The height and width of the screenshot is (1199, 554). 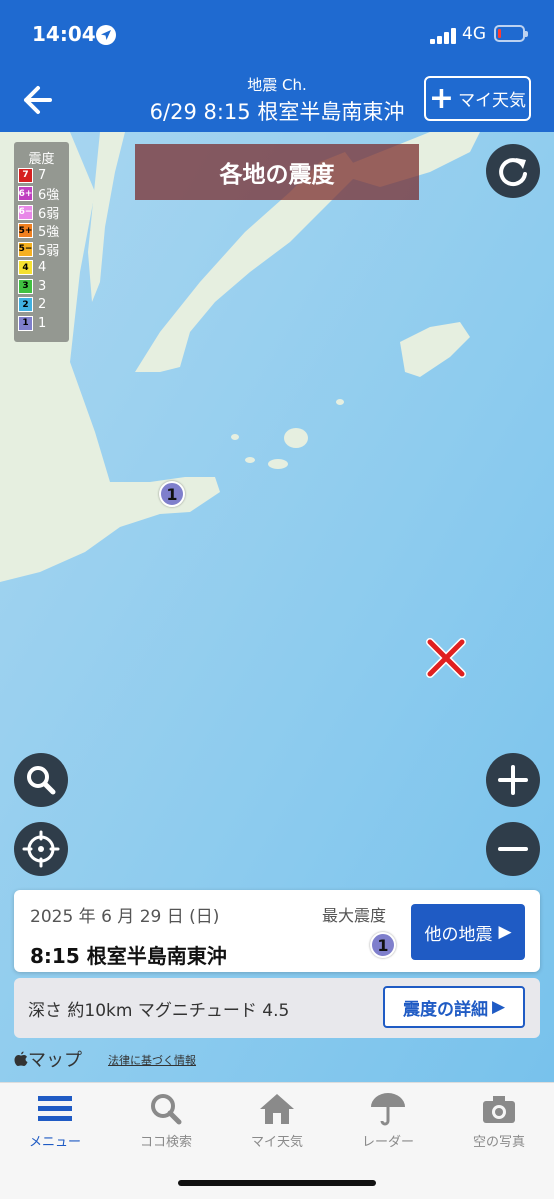 I want to click on legend-swatch: 6+, so click(x=25, y=194).